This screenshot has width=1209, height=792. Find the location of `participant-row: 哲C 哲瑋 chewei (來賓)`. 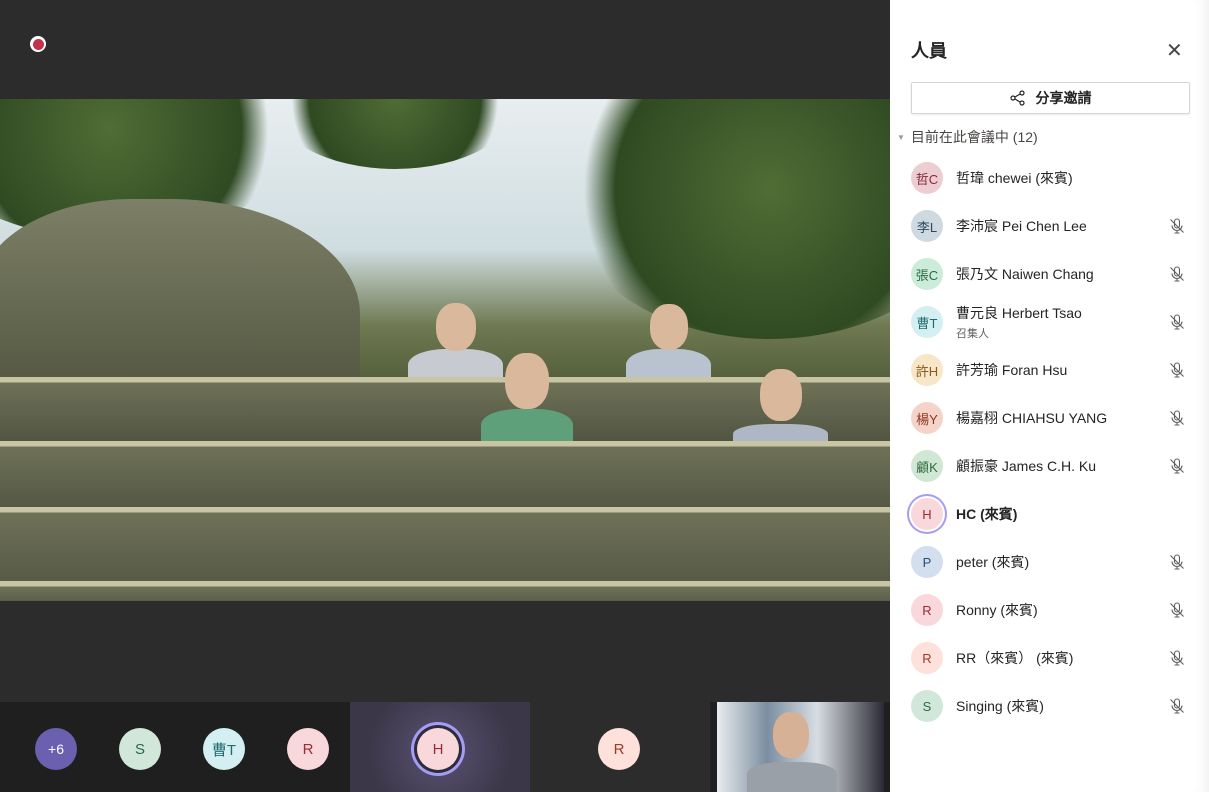

participant-row: 哲C 哲瑋 chewei (來賓) is located at coordinates (1048, 178).